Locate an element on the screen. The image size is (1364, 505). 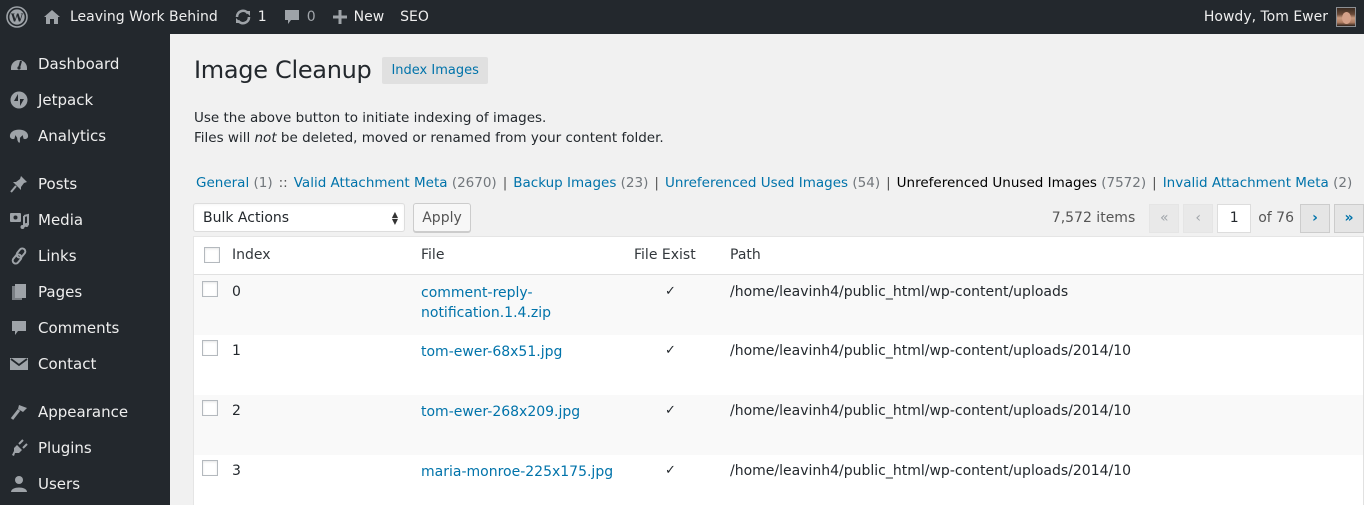
sidebar-item-pages: Pages is located at coordinates (85, 292).